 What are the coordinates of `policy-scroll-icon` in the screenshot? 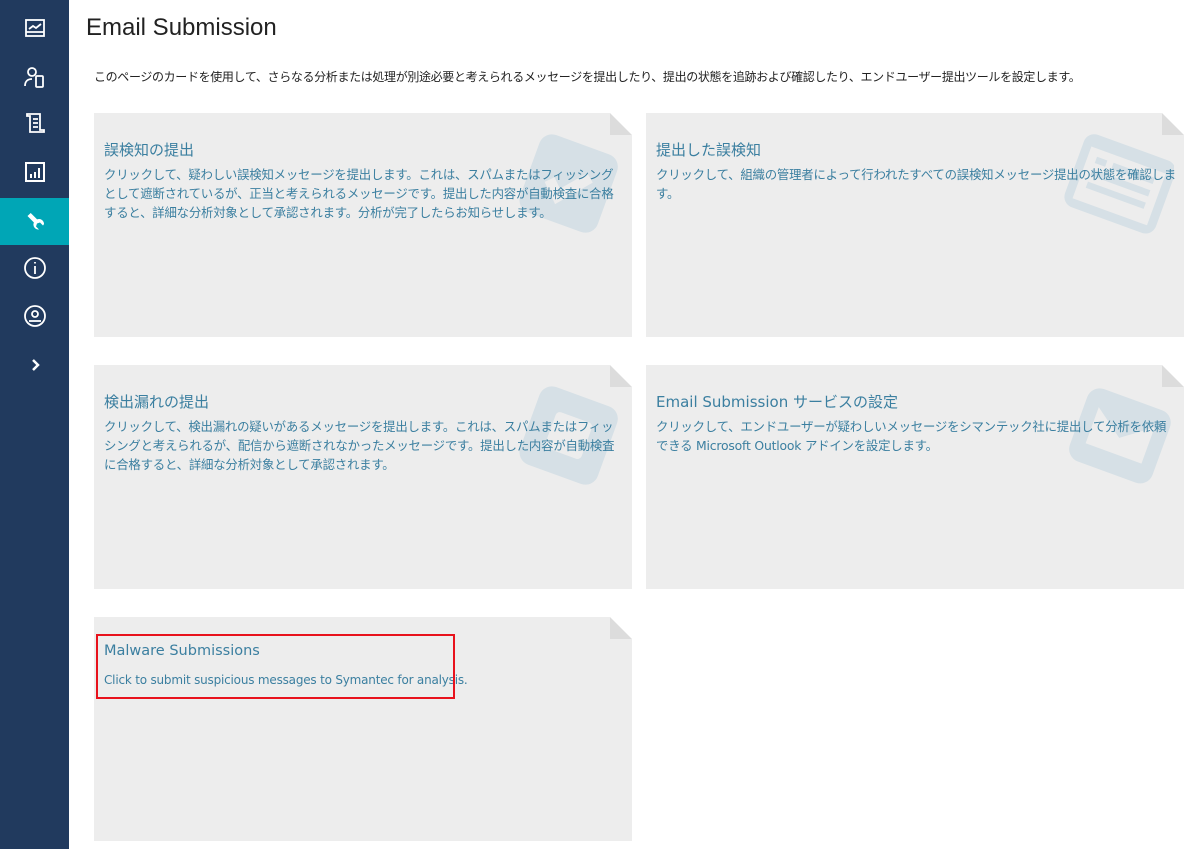 It's located at (35, 122).